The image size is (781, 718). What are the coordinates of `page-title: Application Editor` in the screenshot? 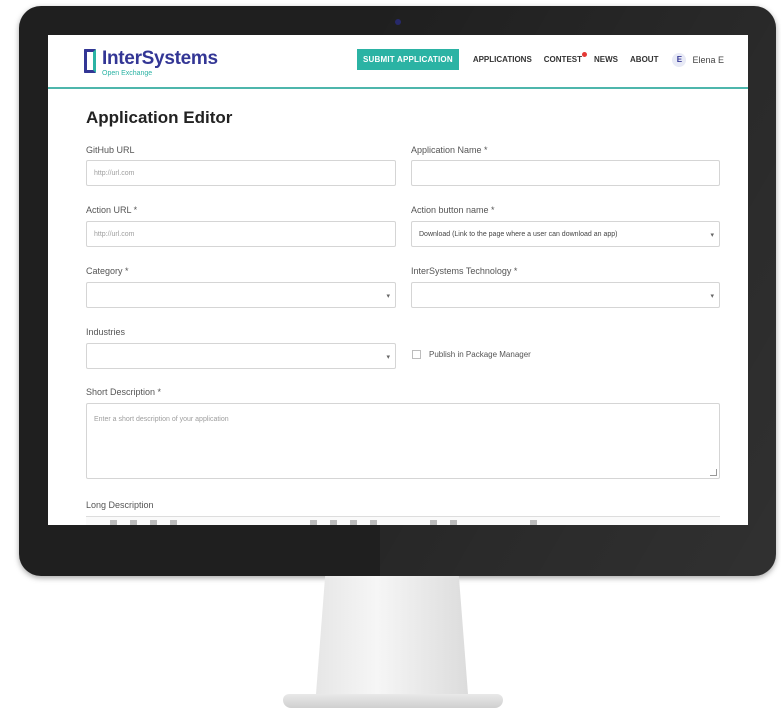 It's located at (159, 117).